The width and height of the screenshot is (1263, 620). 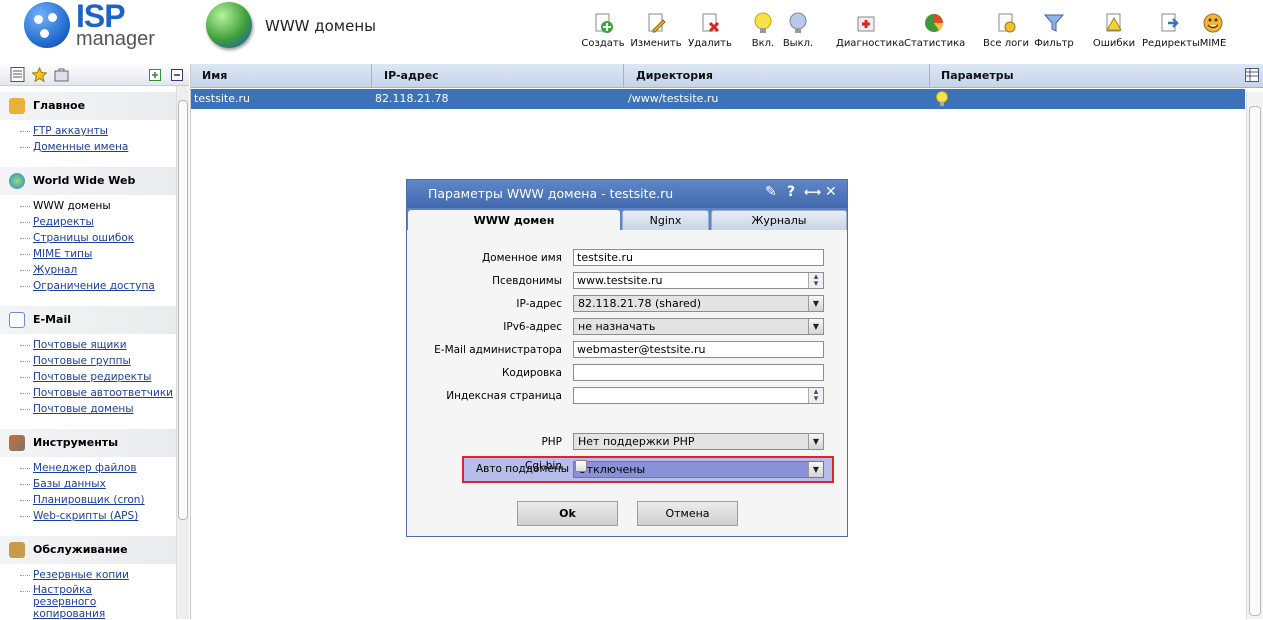 I want to click on column-header-directory: Директория, so click(x=674, y=75).